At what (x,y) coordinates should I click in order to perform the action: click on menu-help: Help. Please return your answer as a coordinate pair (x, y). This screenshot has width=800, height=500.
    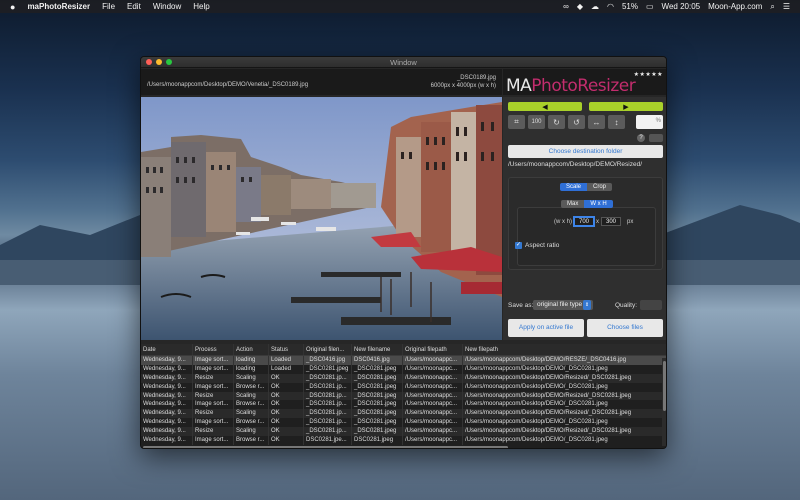
    Looking at the image, I should click on (201, 6).